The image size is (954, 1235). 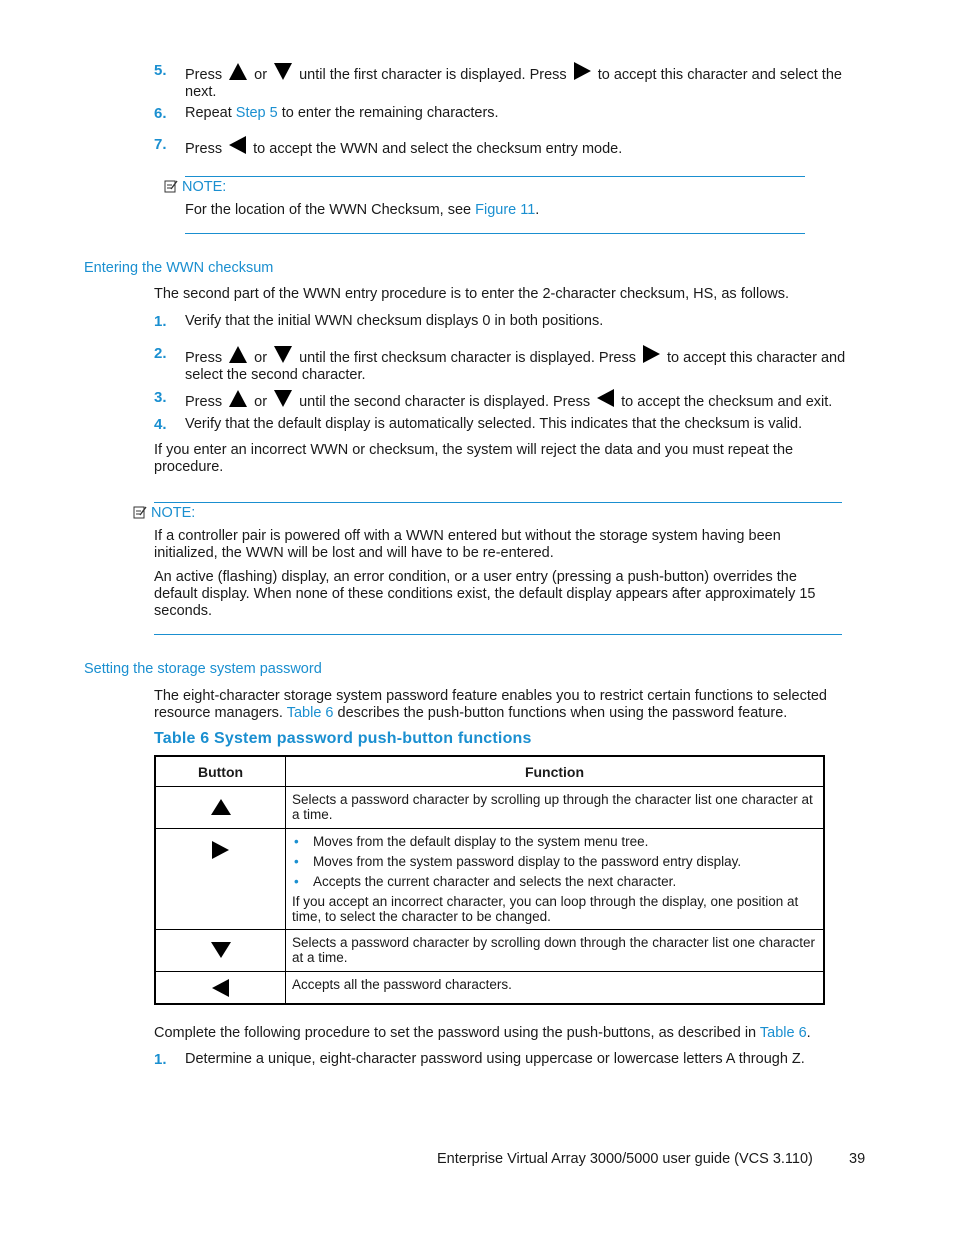 I want to click on table-header-row: Button Function, so click(x=489, y=771).